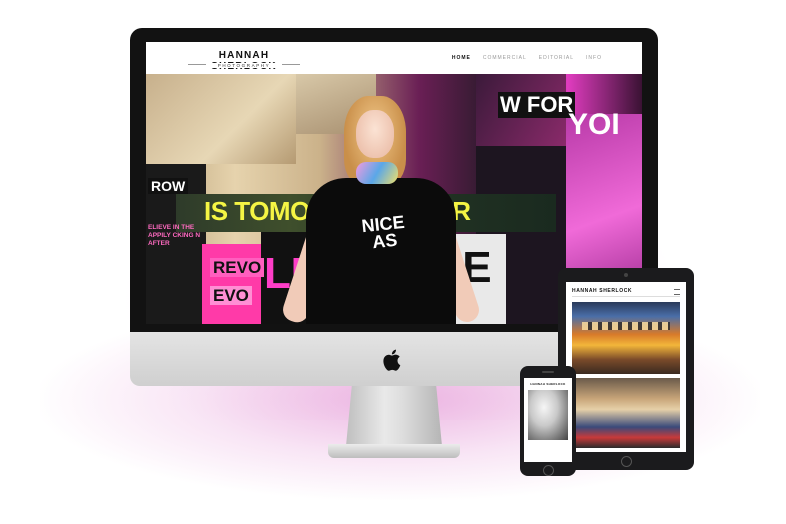 The width and height of the screenshot is (786, 524). What do you see at coordinates (168, 186) in the screenshot?
I see `collage-text-row: ROW` at bounding box center [168, 186].